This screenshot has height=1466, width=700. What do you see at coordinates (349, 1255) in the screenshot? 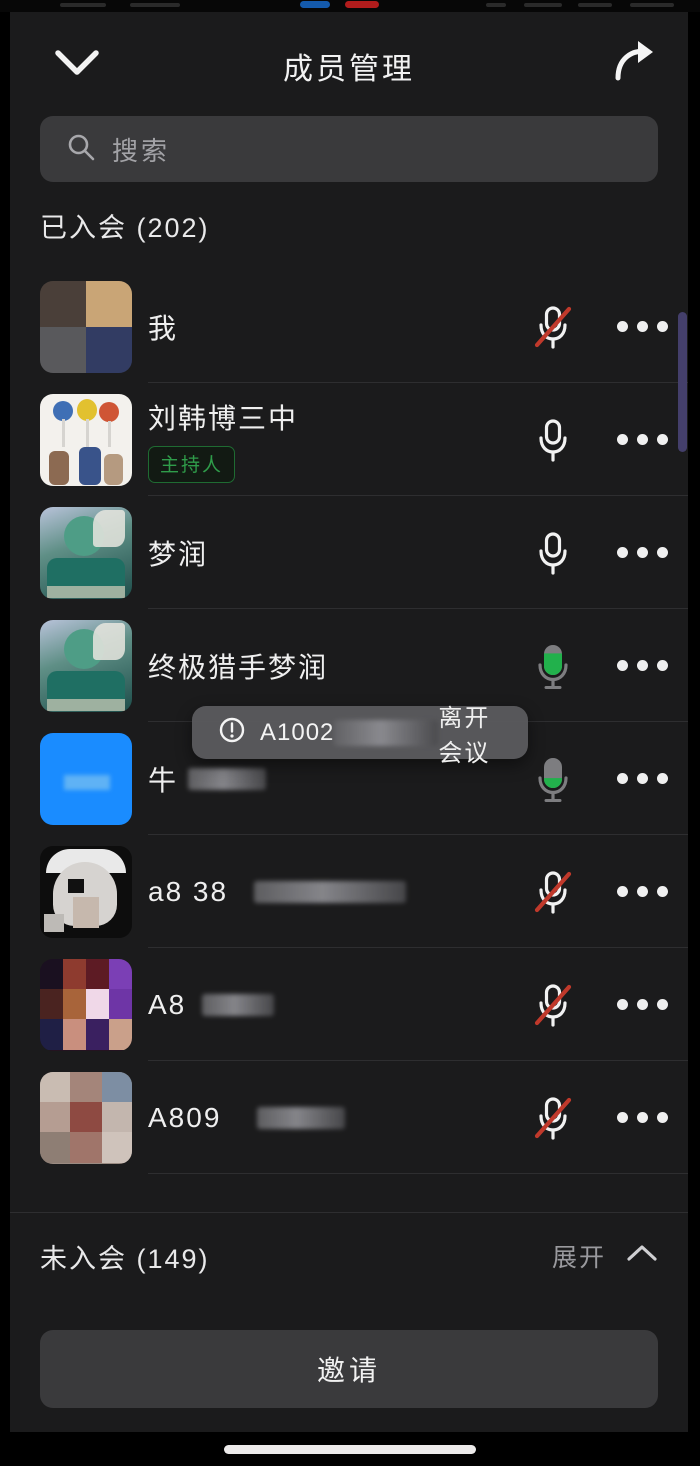
I see `not-joined-section: 未入会 (149) 展开` at bounding box center [349, 1255].